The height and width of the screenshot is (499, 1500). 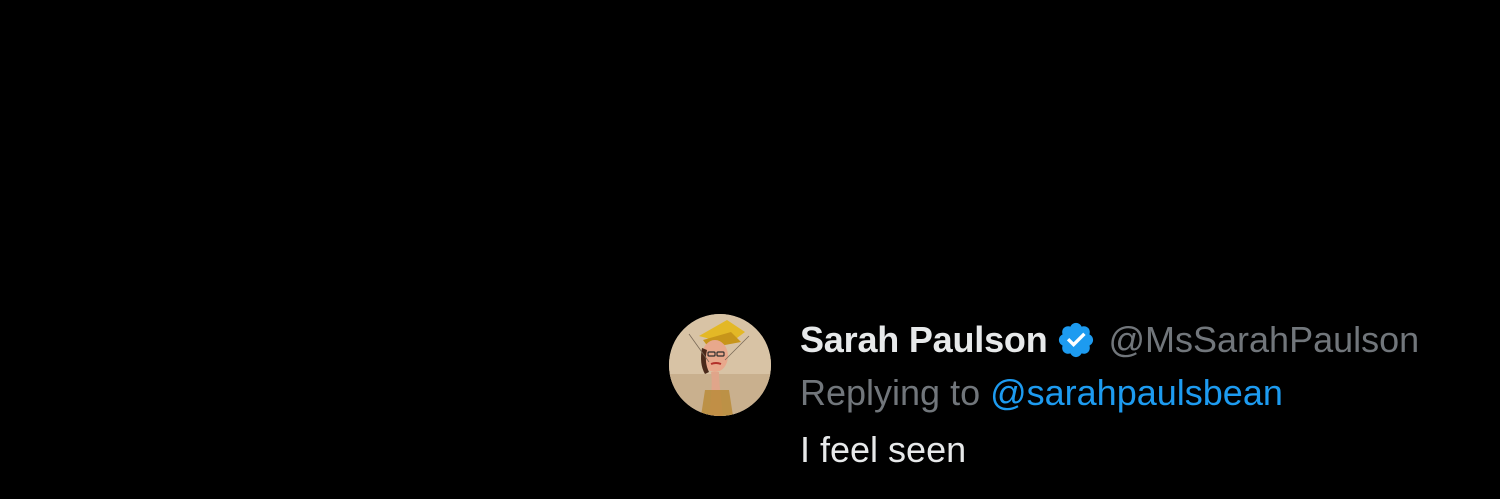 What do you see at coordinates (1263, 340) in the screenshot?
I see `user-handle: @MsSarahPaulson` at bounding box center [1263, 340].